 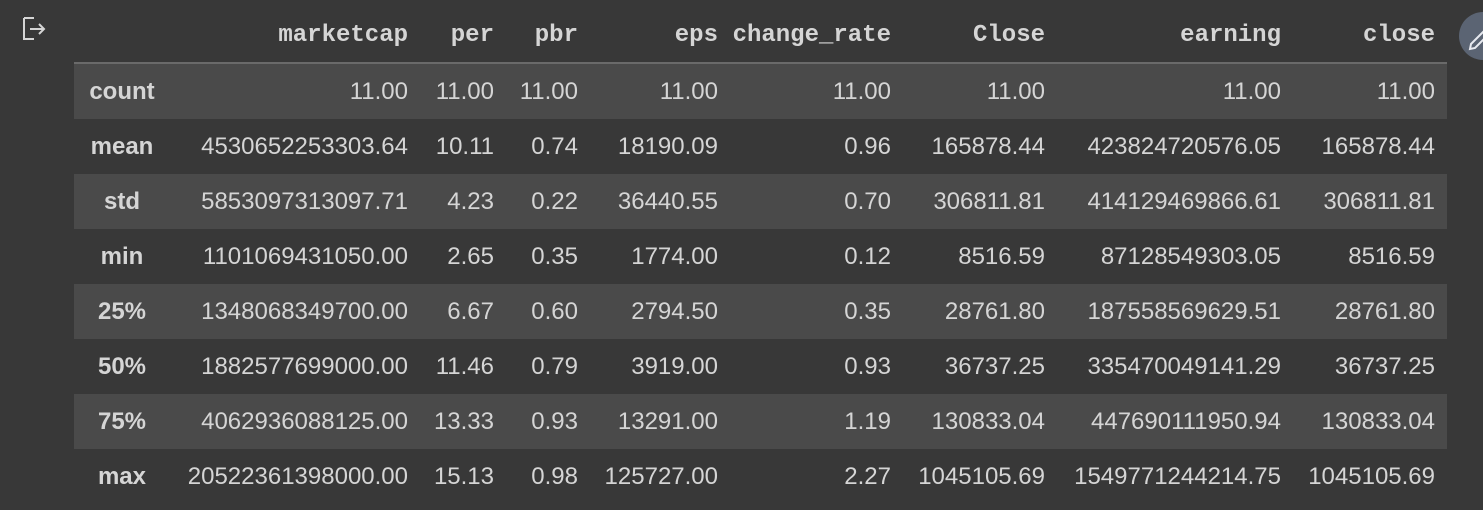 I want to click on table-cell: 0.12, so click(x=867, y=256).